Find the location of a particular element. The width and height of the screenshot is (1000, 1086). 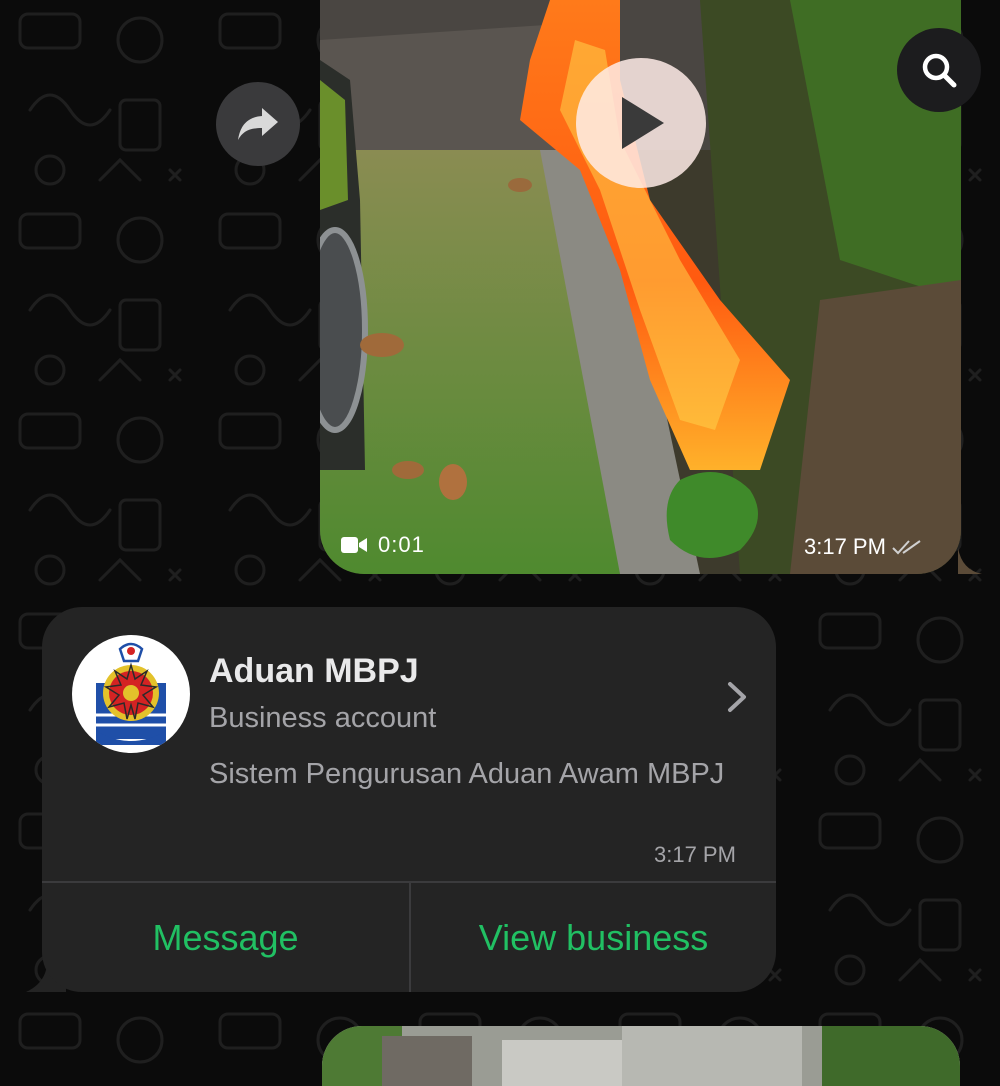

business-description: Sistem Pengurusan Aduan Awam MBPJ is located at coordinates (467, 774).